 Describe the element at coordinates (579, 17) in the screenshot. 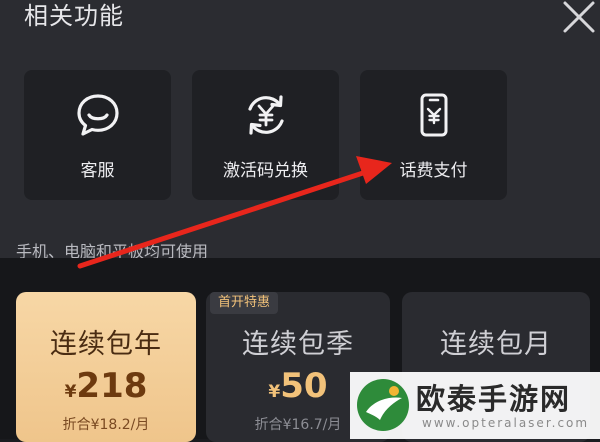

I see `close-icon` at that location.